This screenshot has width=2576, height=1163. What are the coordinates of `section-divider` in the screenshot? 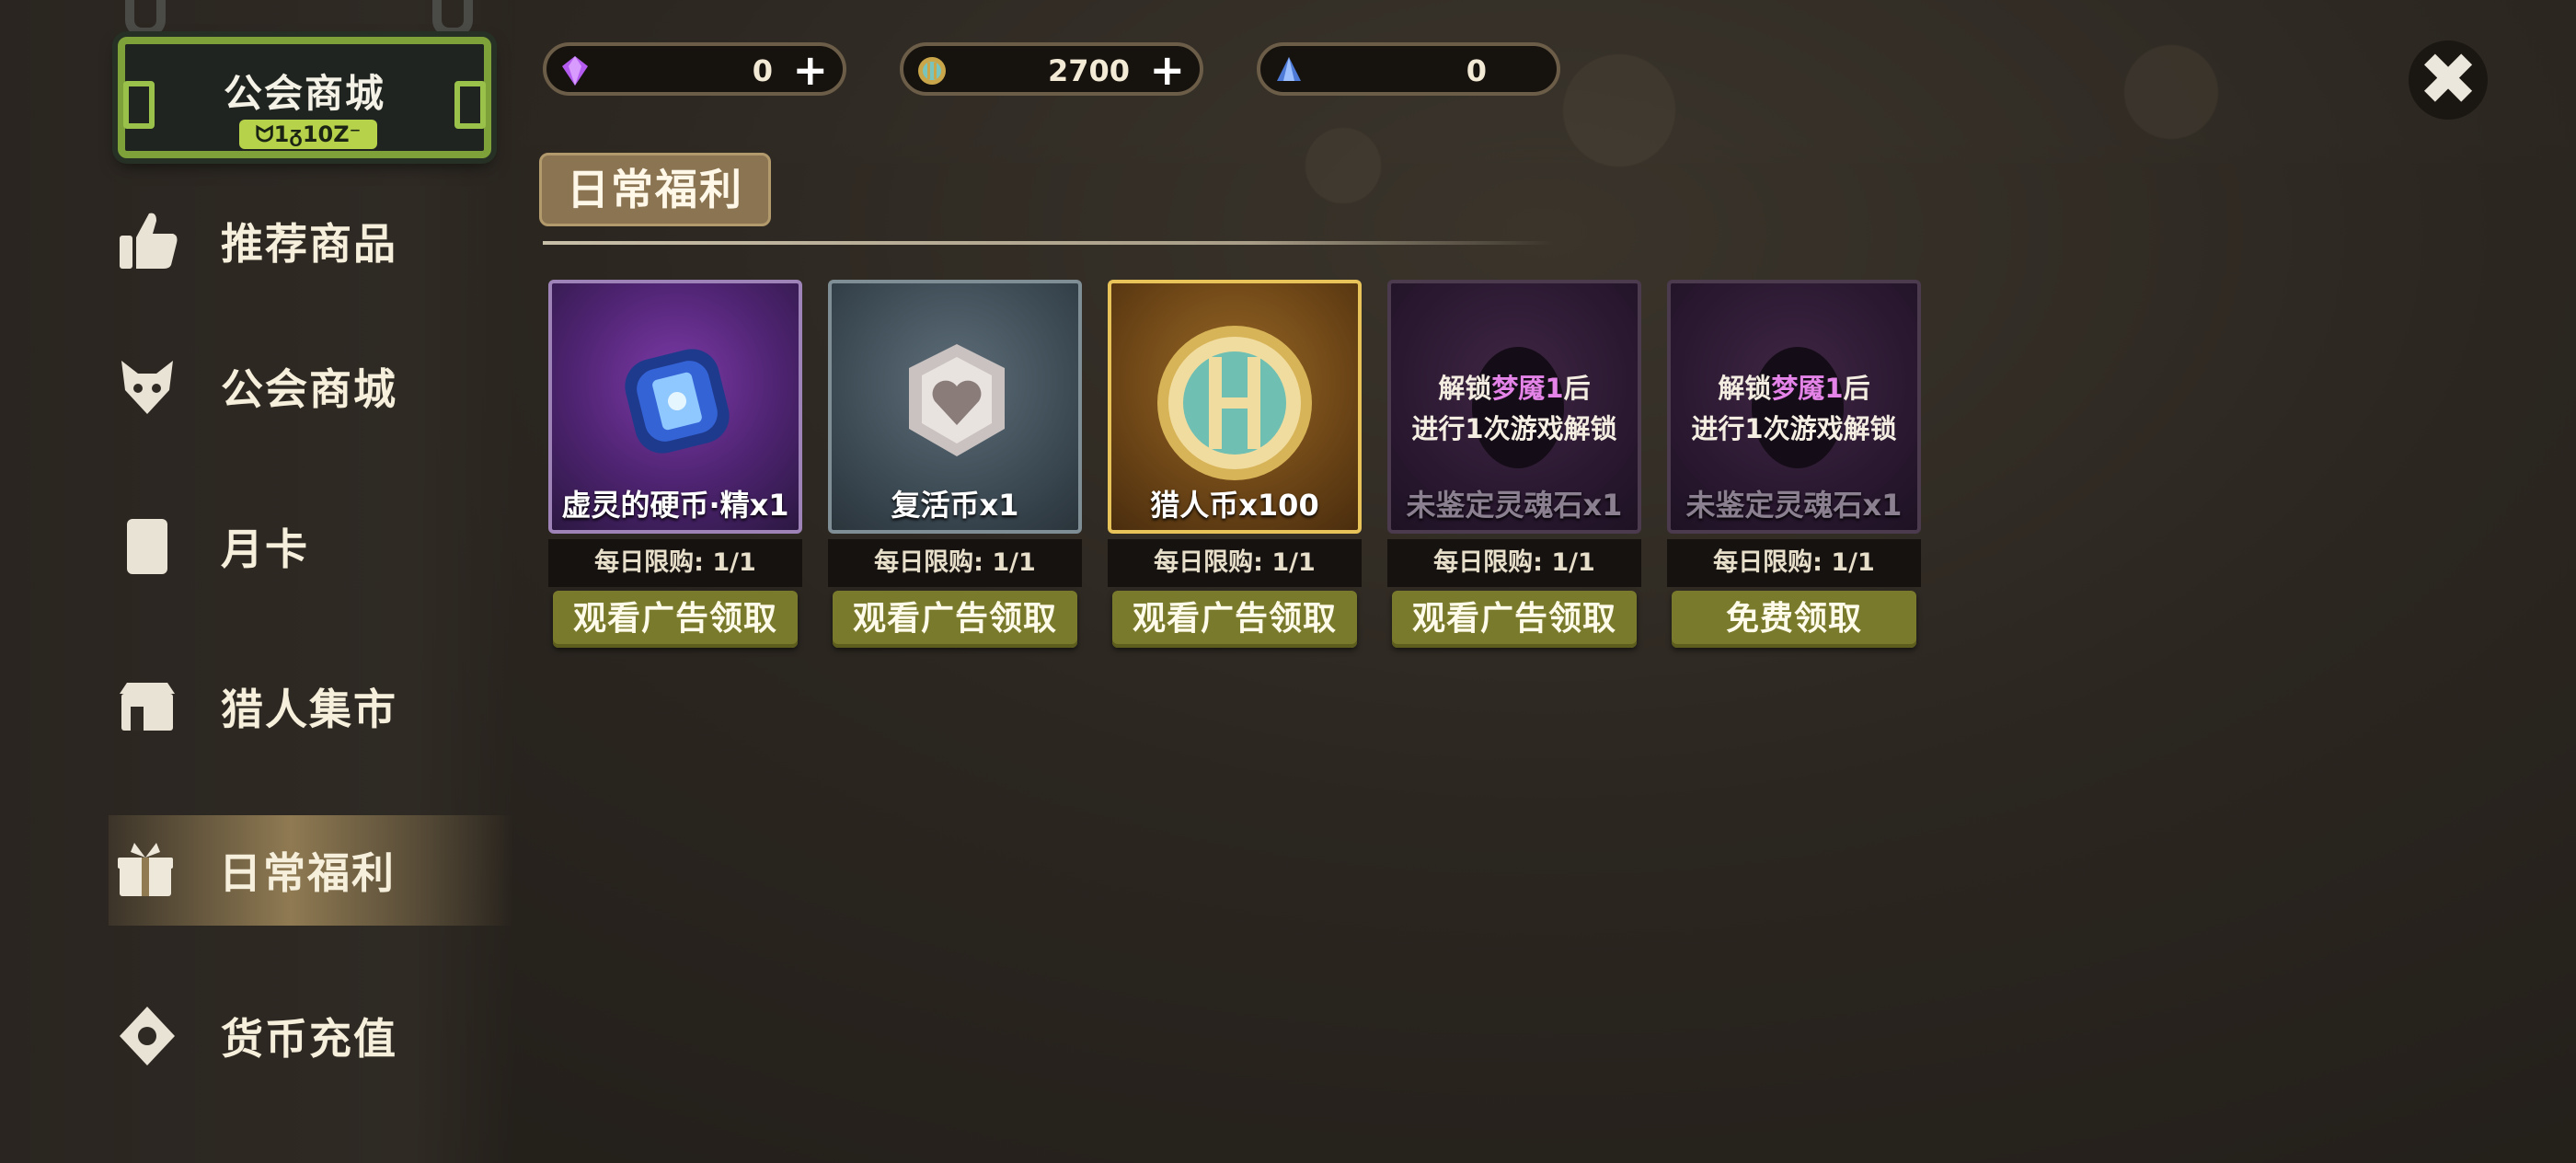 It's located at (1049, 243).